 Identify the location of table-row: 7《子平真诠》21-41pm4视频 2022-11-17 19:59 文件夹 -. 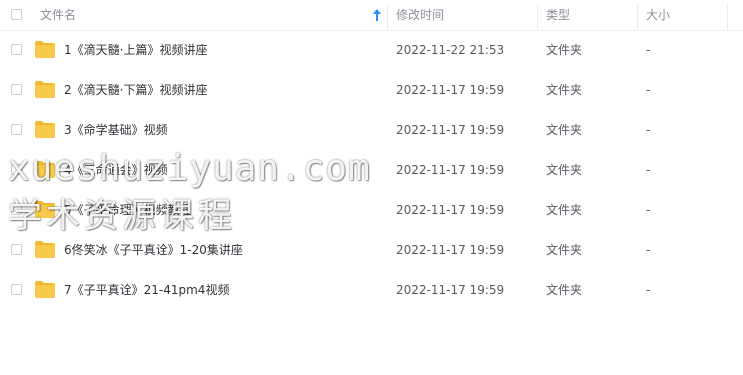
(371, 290).